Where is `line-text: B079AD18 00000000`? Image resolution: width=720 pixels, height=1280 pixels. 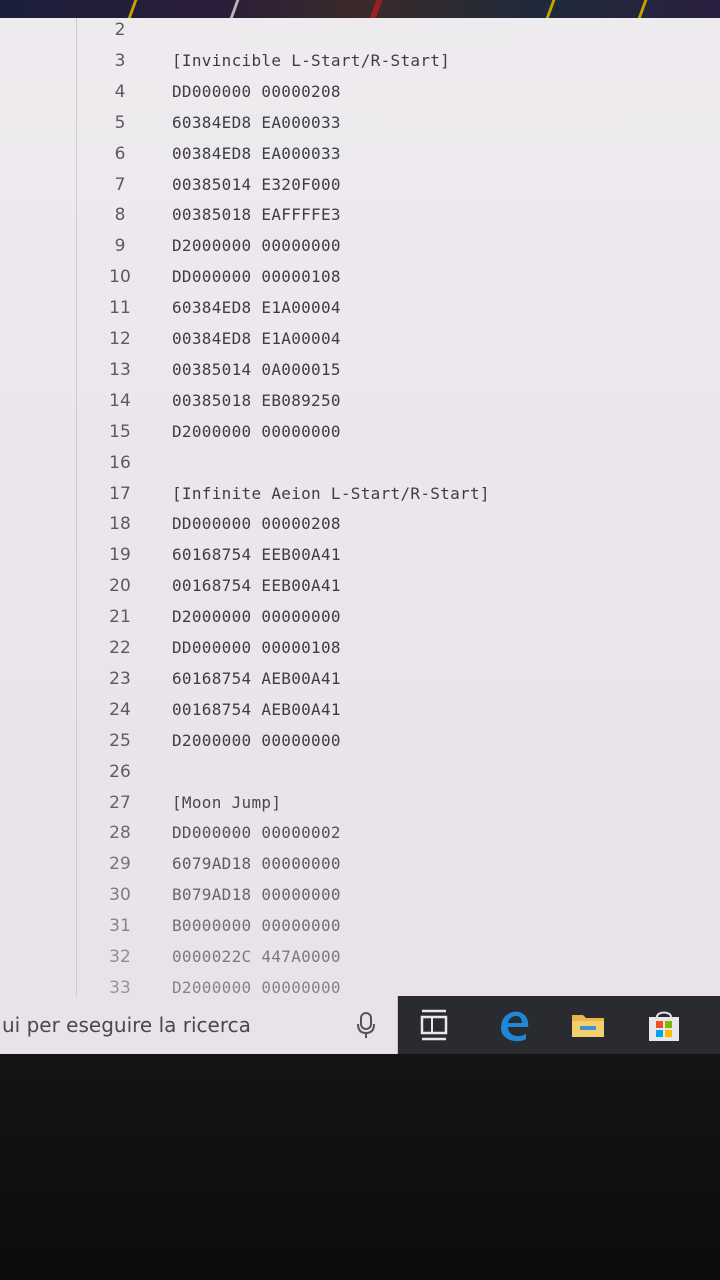
line-text: B079AD18 00000000 is located at coordinates (256, 895).